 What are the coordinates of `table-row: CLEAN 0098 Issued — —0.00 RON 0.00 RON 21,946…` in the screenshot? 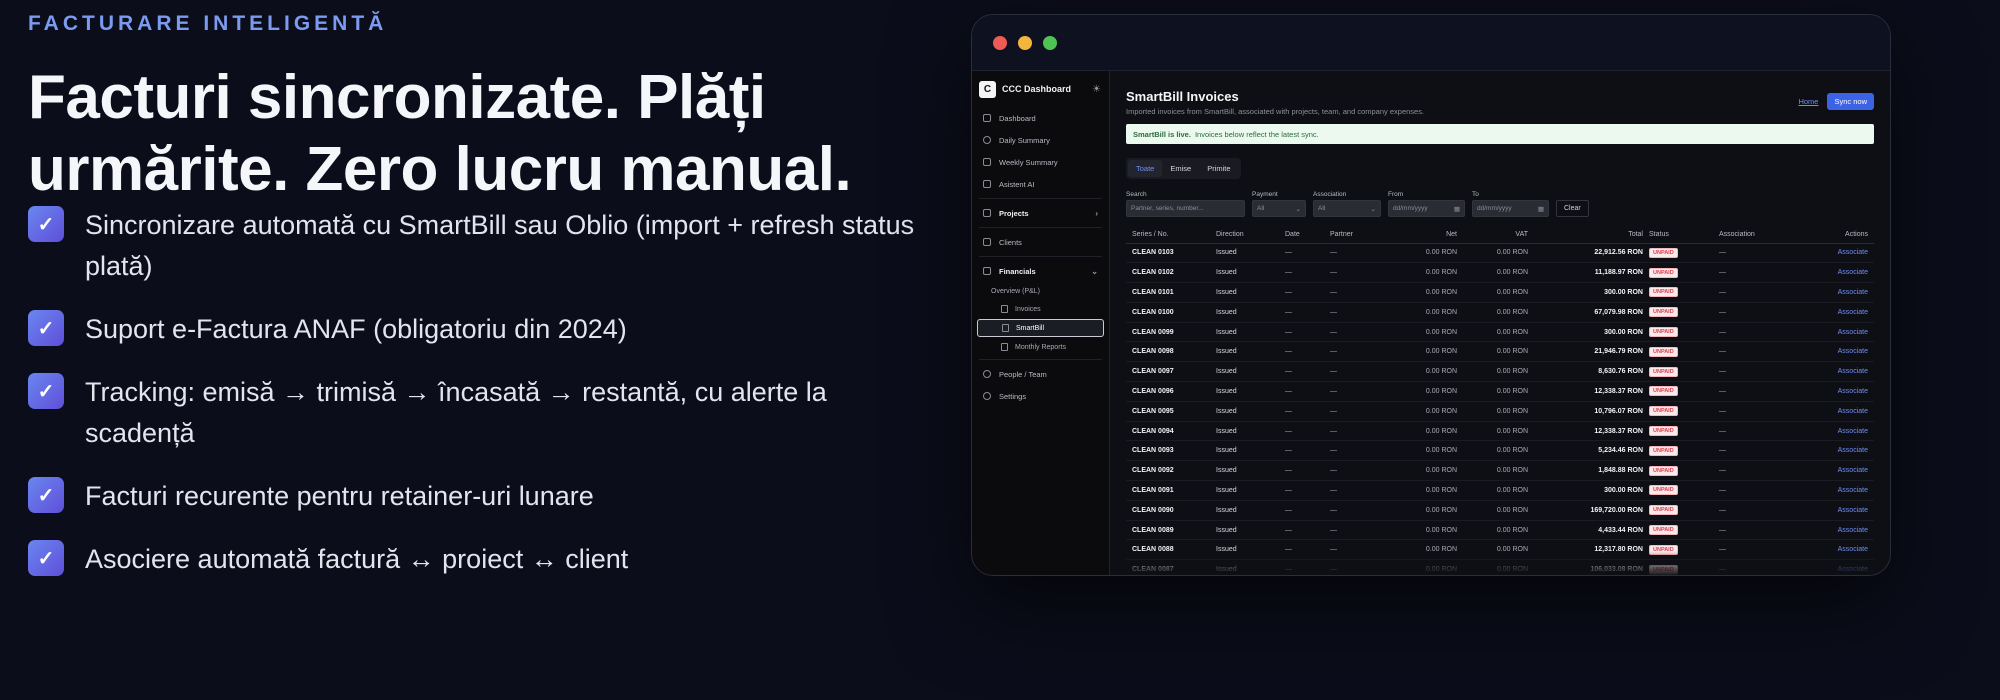 It's located at (1500, 352).